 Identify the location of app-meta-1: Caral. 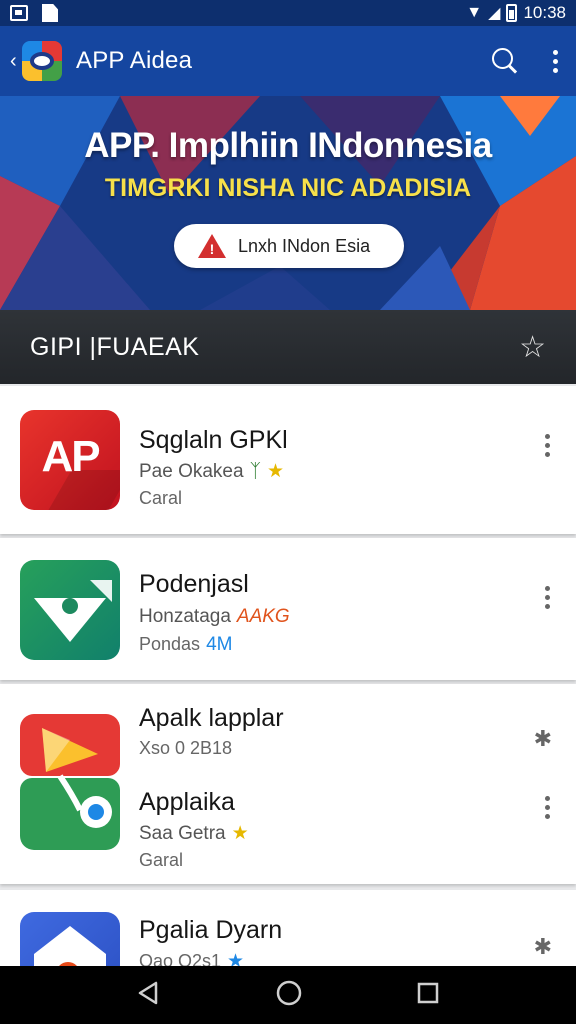
(161, 498).